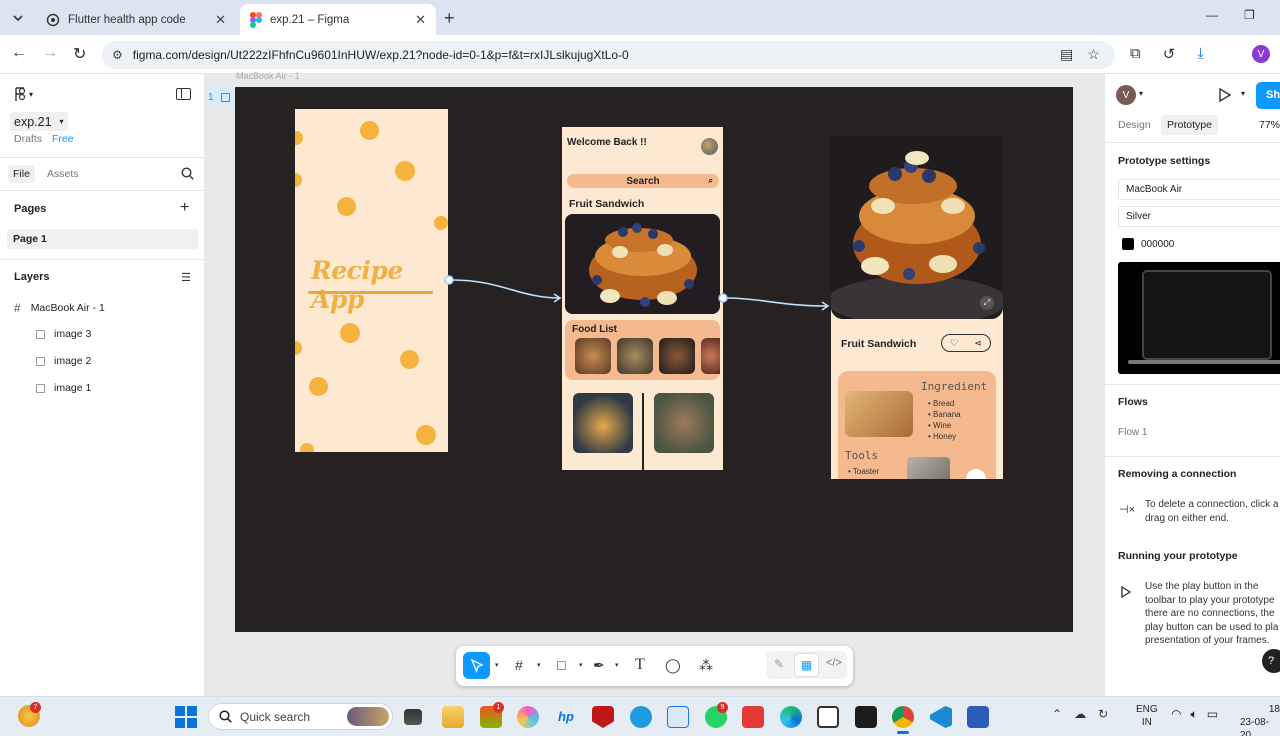 The width and height of the screenshot is (1280, 736). Describe the element at coordinates (63, 361) in the screenshot. I see `layer-image-2: image 2` at that location.